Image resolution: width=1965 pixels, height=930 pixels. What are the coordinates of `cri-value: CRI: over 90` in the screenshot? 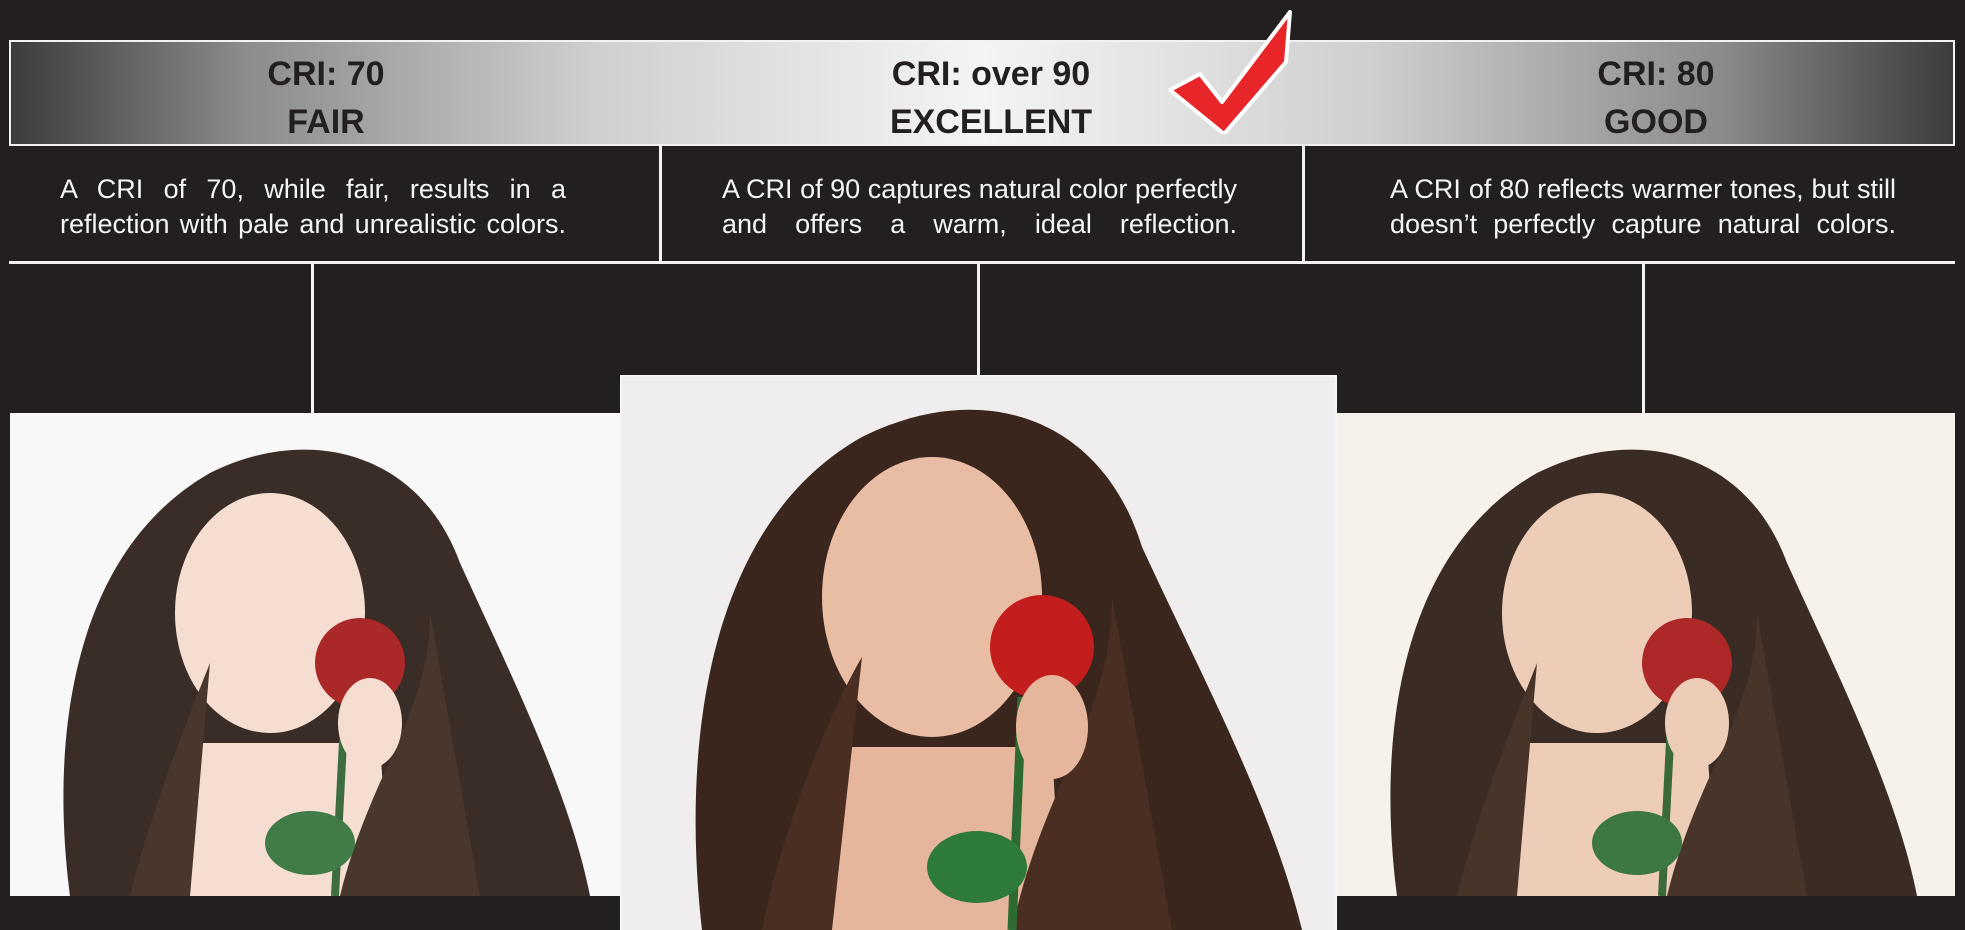 It's located at (991, 74).